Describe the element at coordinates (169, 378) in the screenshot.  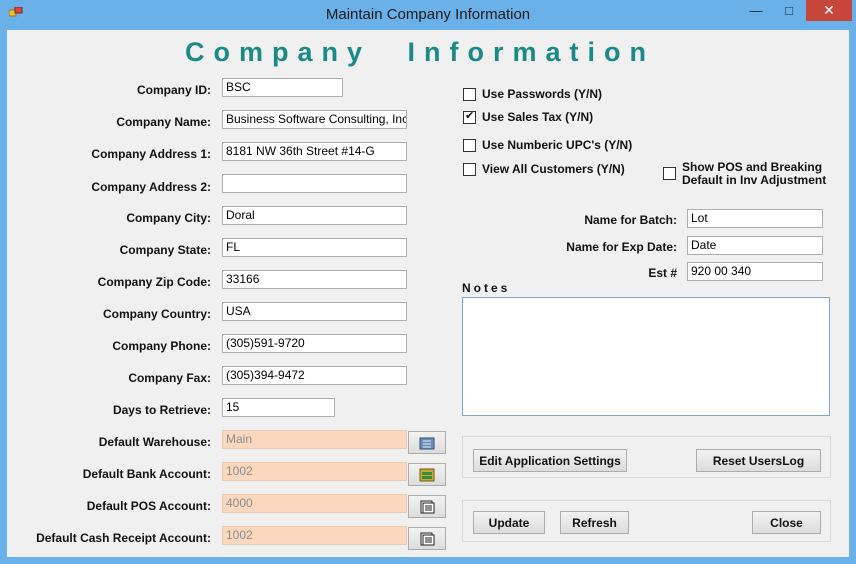
I see `company-fax-label: Company Fax:` at that location.